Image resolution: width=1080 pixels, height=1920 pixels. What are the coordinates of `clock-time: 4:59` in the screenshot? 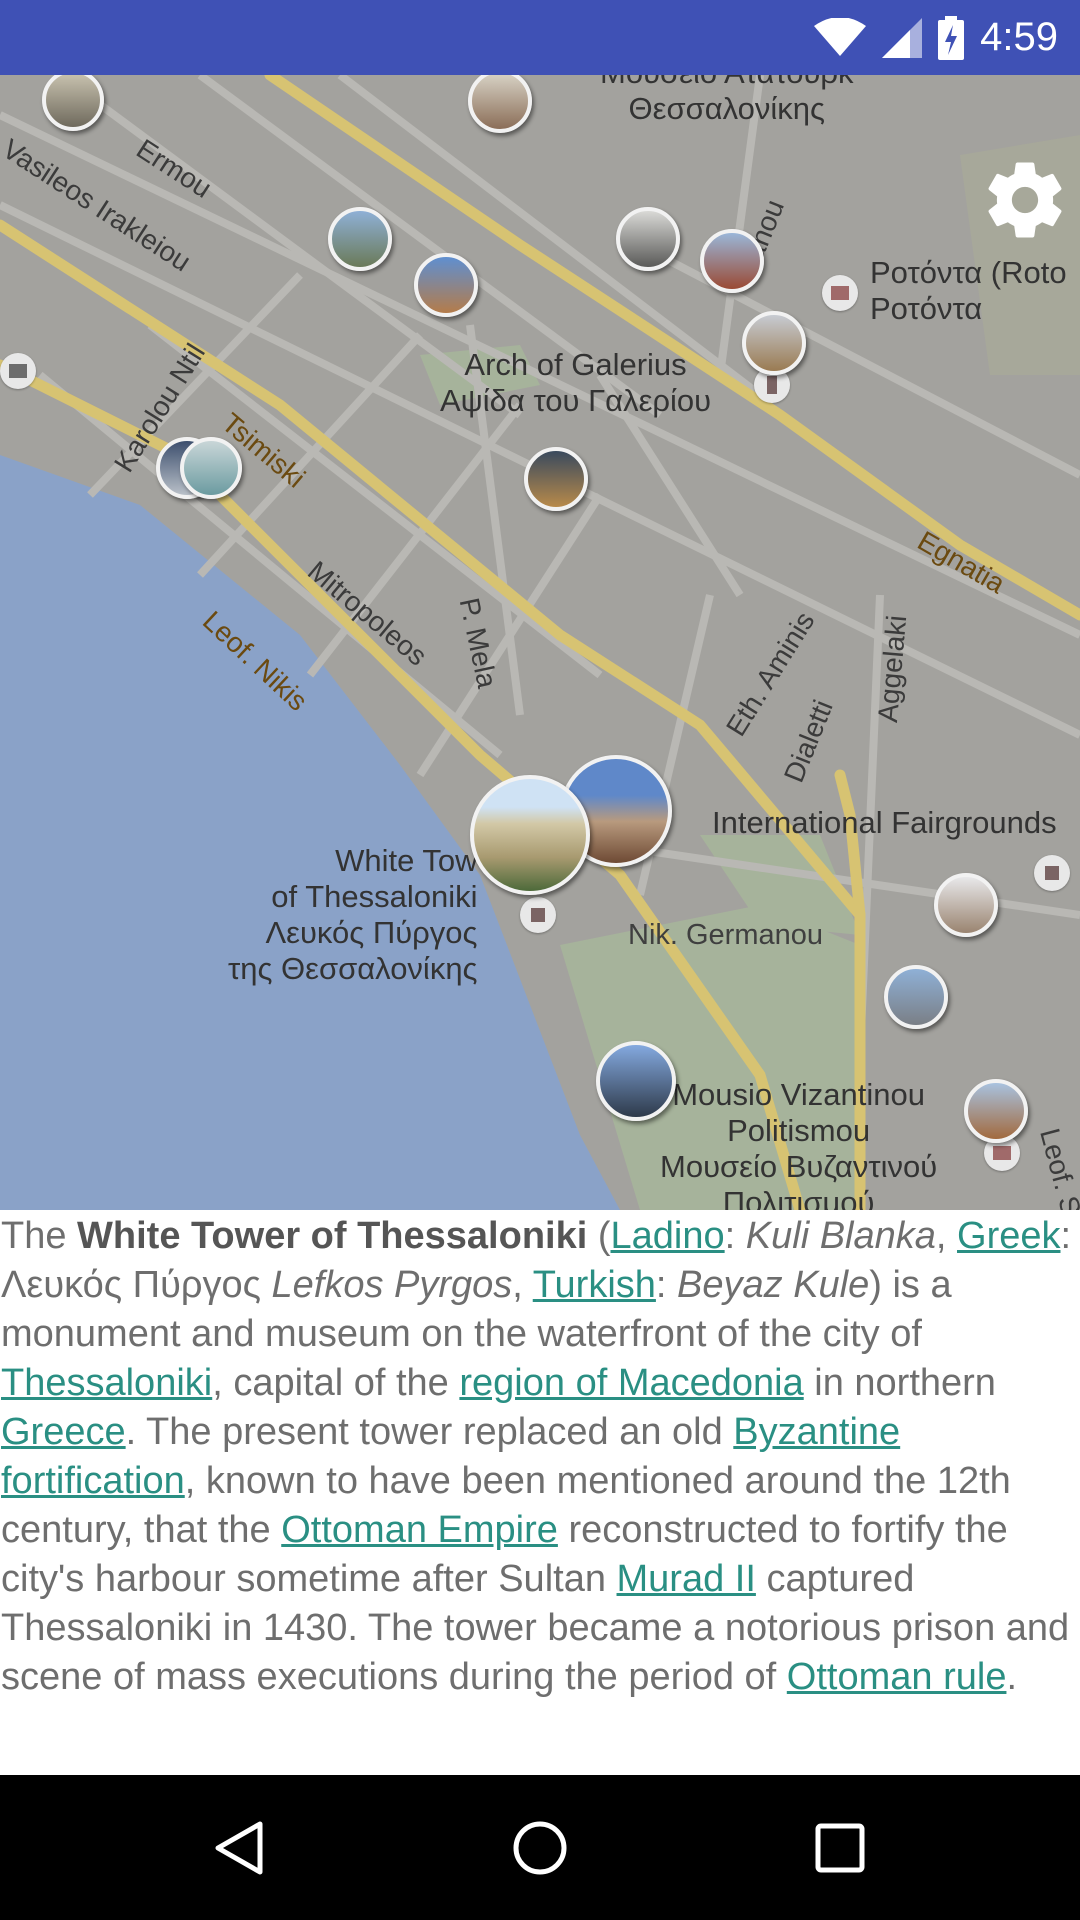 It's located at (1019, 37).